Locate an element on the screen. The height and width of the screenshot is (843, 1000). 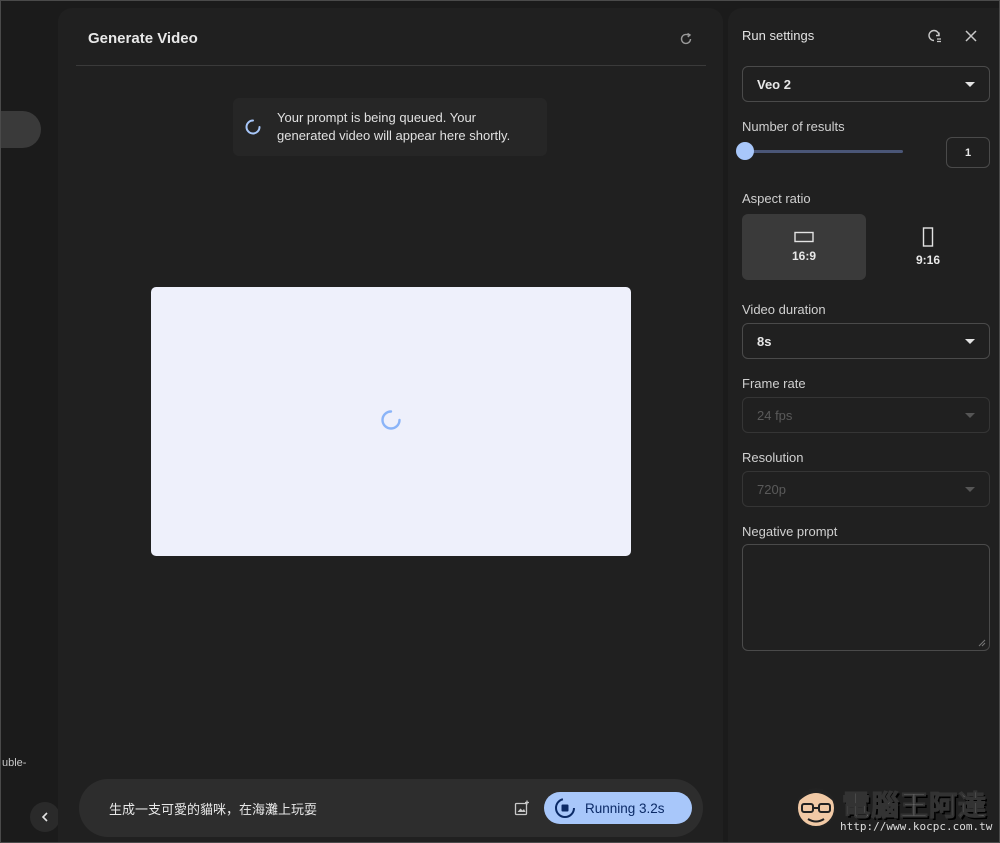
add-media-icon is located at coordinates (521, 808).